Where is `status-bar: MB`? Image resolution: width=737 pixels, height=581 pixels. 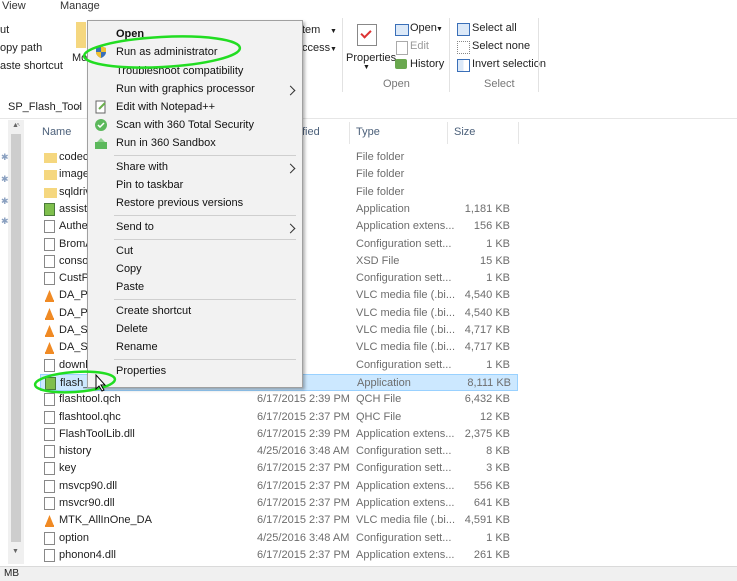 status-bar: MB is located at coordinates (368, 573).